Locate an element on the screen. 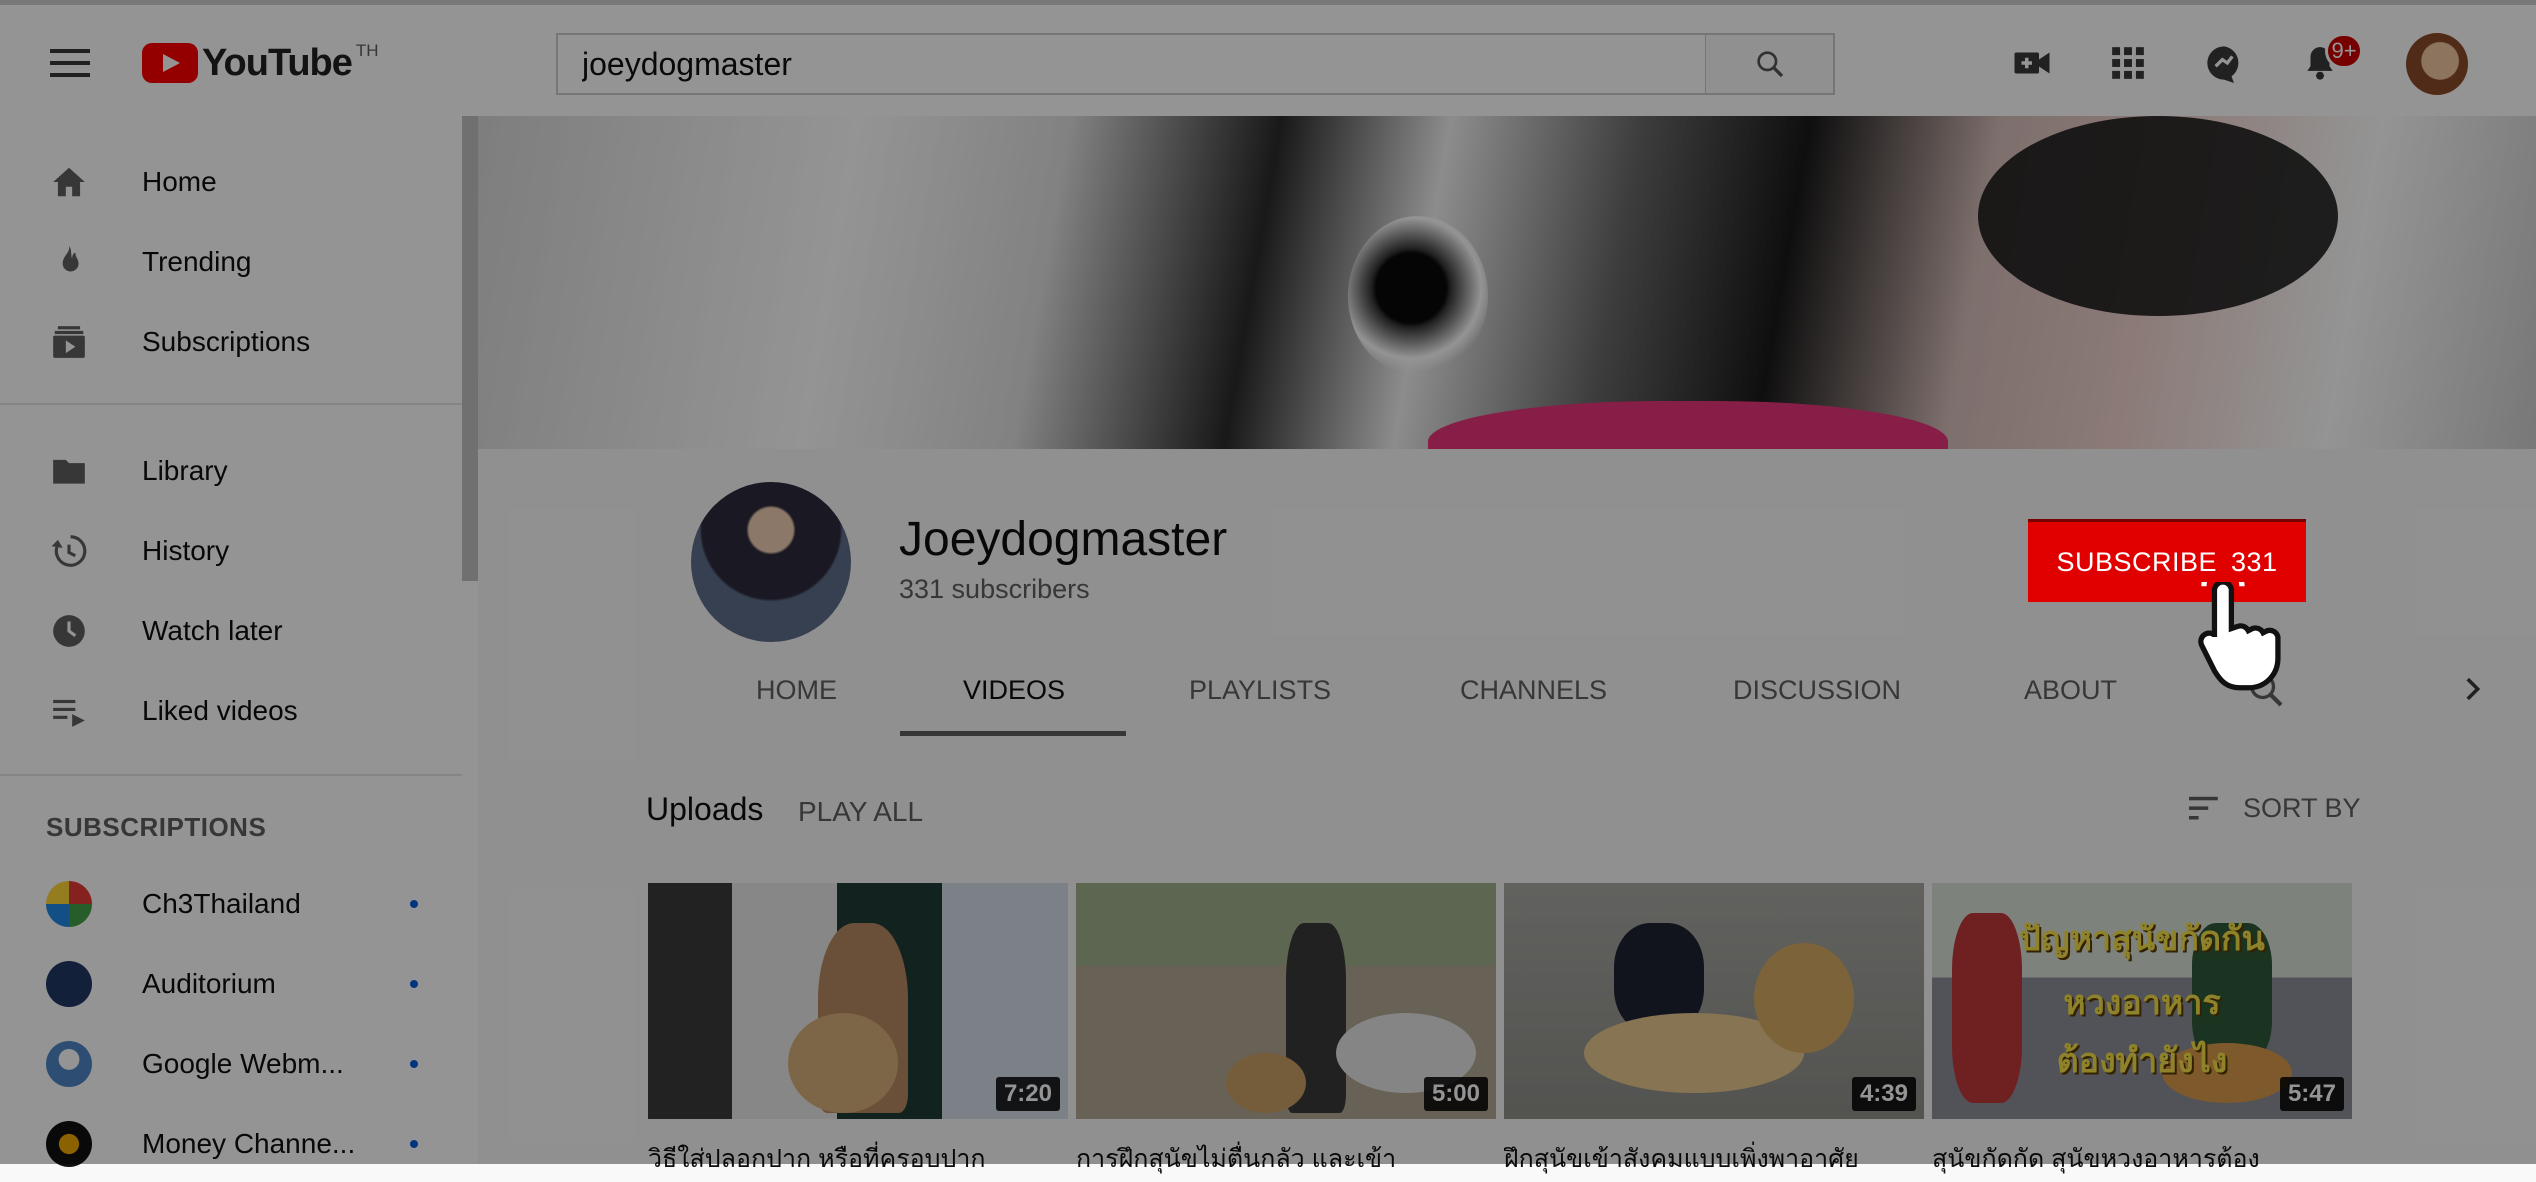 The width and height of the screenshot is (2536, 1182). sidebar-item-library: Library is located at coordinates (231, 471).